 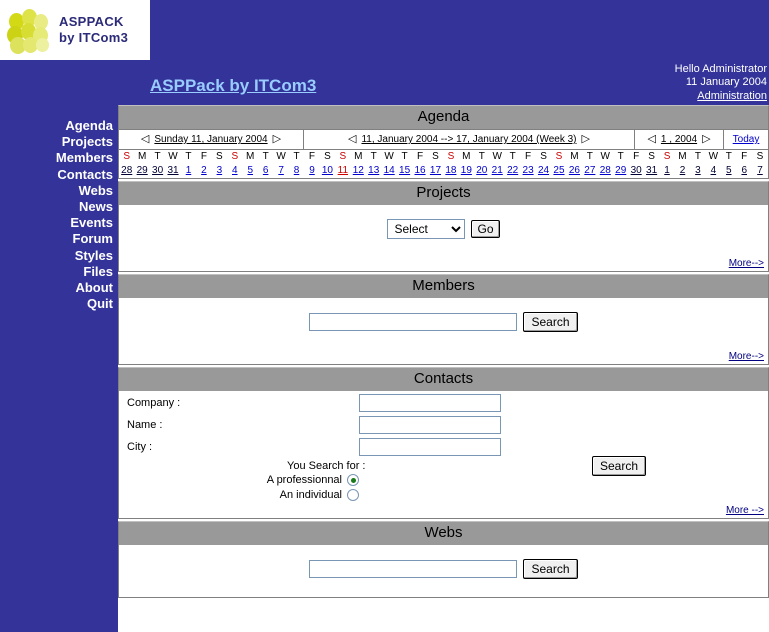 What do you see at coordinates (430, 425) in the screenshot?
I see `contacts-name-input` at bounding box center [430, 425].